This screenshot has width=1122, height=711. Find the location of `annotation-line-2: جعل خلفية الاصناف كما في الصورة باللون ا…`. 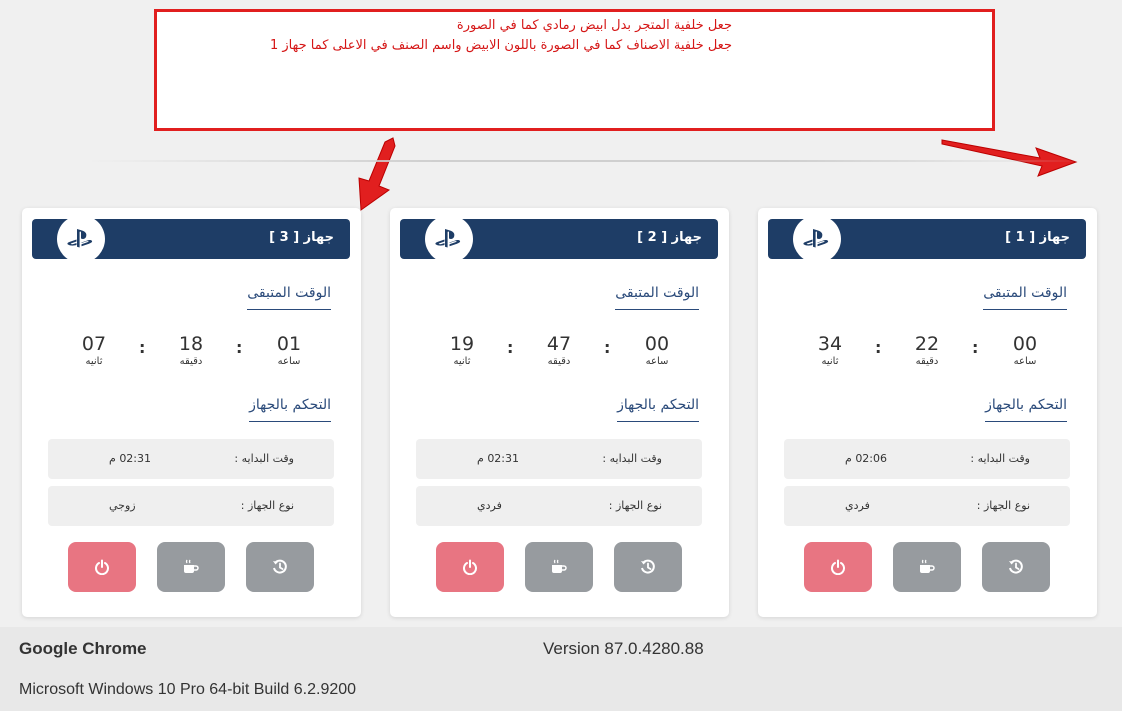

annotation-line-2: جعل خلفية الاصناف كما في الصورة باللون ا… is located at coordinates (500, 45).